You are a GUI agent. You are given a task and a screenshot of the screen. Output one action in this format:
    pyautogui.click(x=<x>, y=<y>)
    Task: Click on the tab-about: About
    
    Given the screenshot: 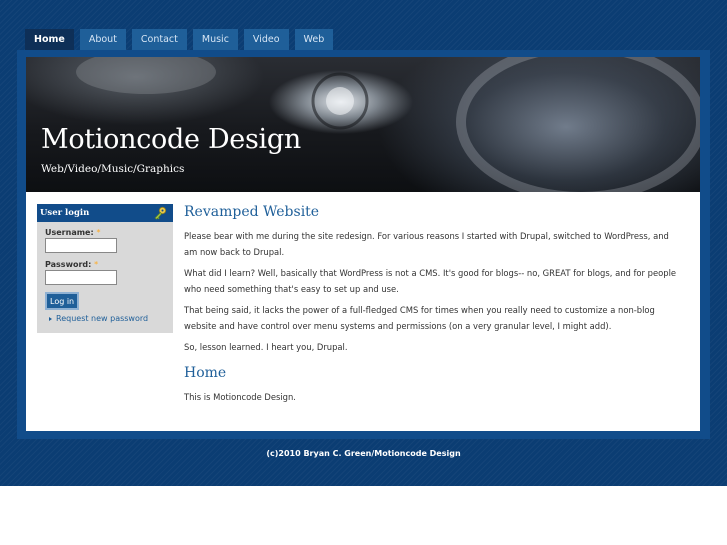 What is the action you would take?
    pyautogui.click(x=102, y=39)
    